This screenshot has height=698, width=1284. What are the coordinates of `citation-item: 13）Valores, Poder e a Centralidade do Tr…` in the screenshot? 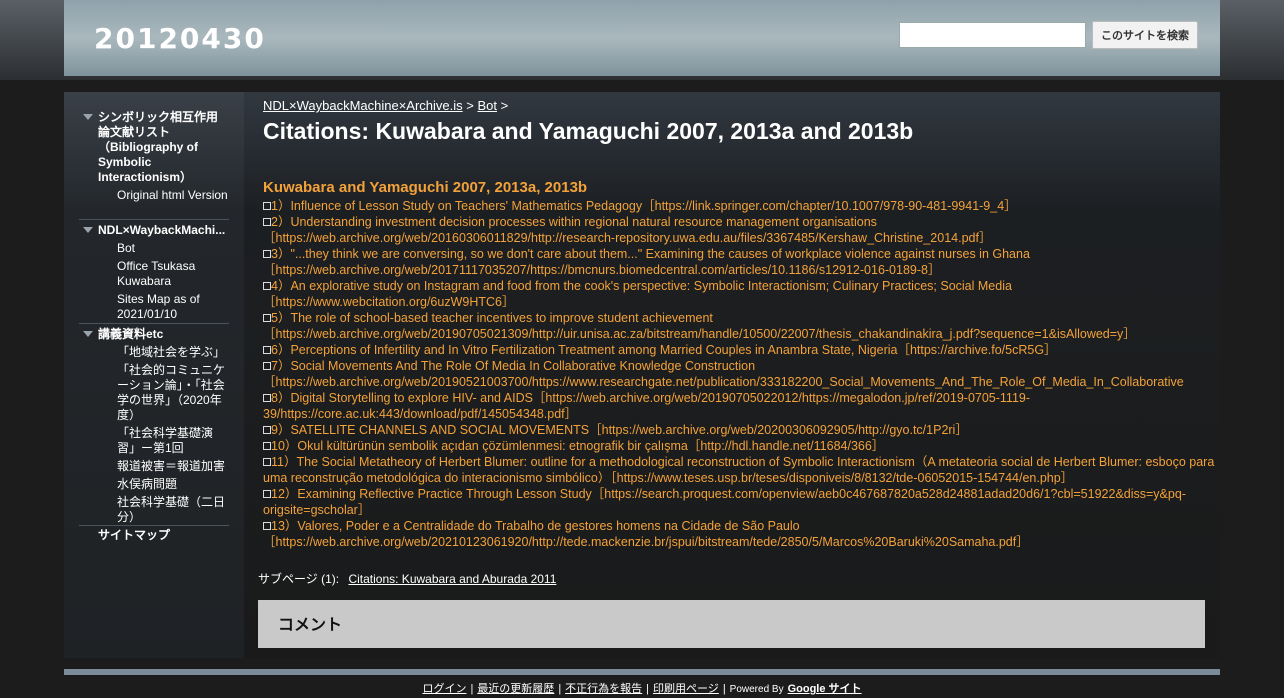 It's located at (740, 534).